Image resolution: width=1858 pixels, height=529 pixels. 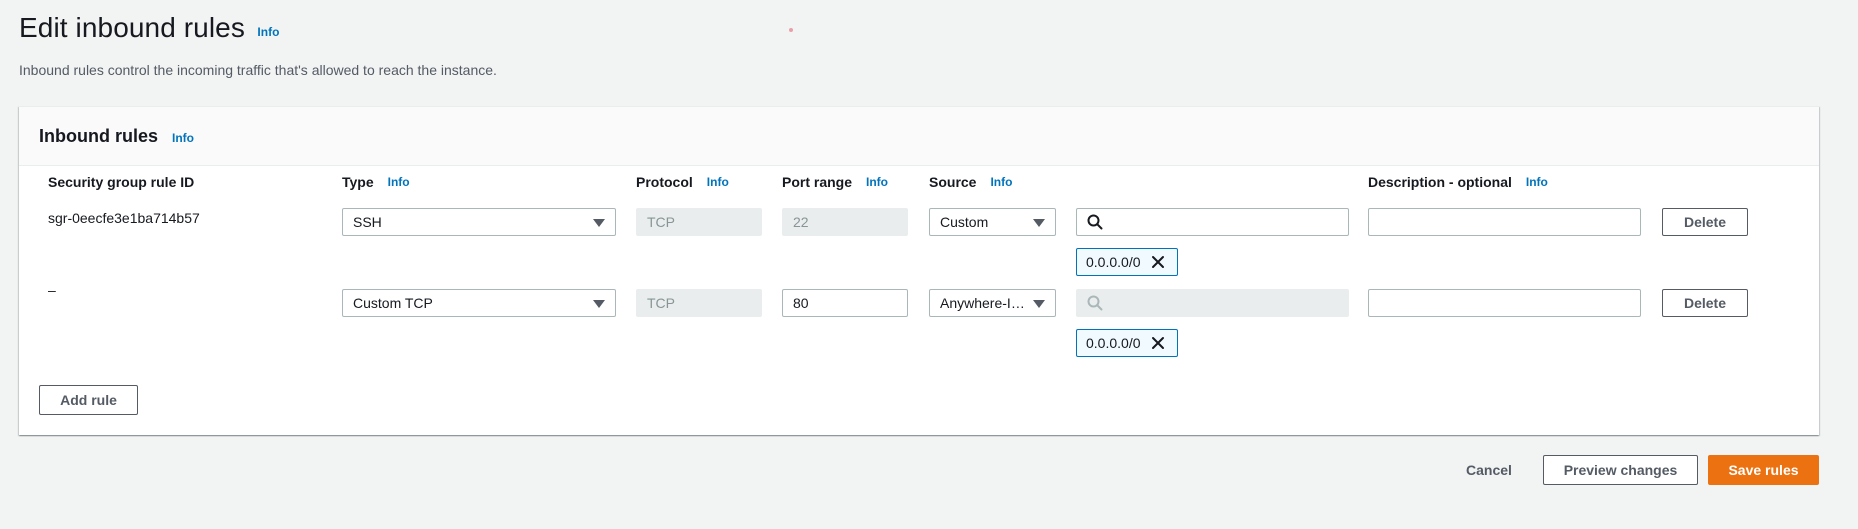 I want to click on page-header: Edit inbound rules Info, so click(x=149, y=28).